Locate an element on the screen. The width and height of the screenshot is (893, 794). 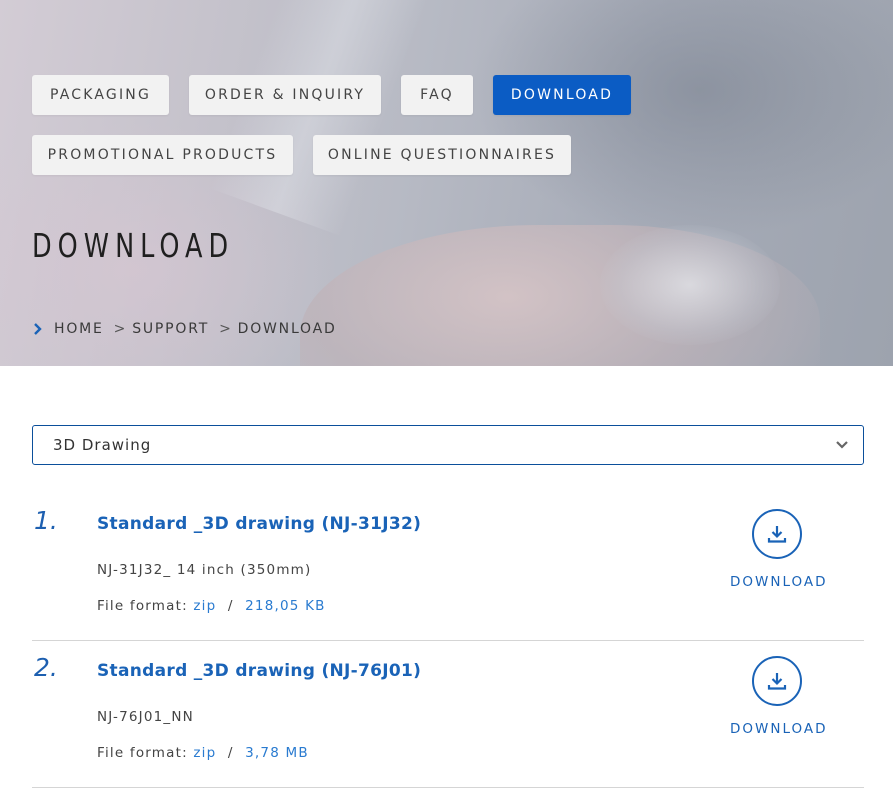
page-title: DOWNLOAD is located at coordinates (133, 245).